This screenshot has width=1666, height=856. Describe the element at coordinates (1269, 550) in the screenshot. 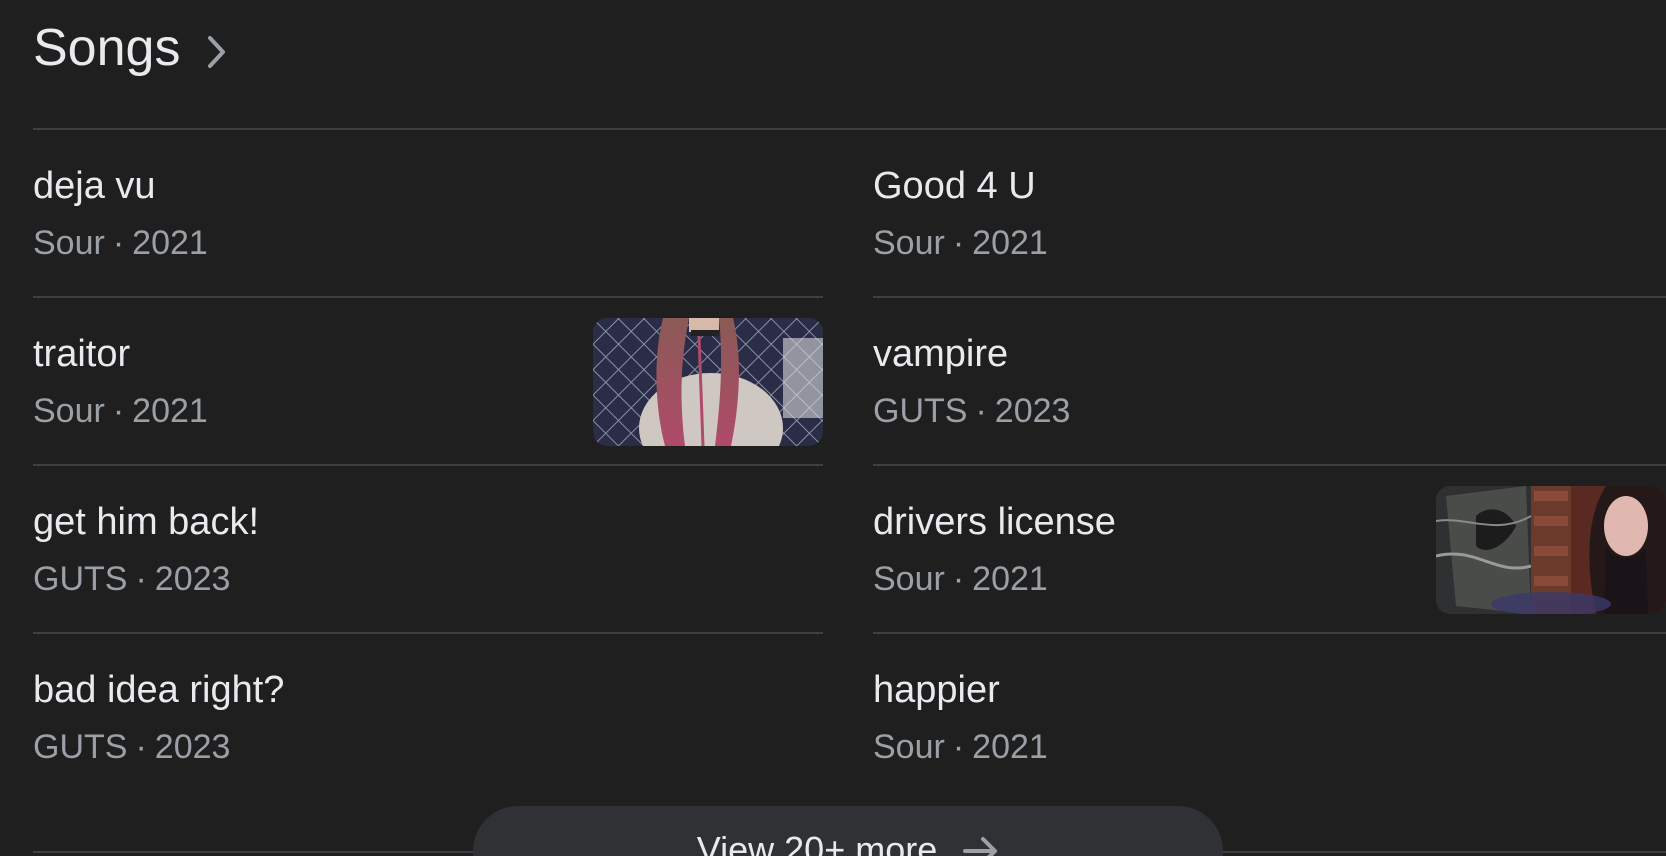

I see `song-row: drivers license Sour · 2021` at that location.